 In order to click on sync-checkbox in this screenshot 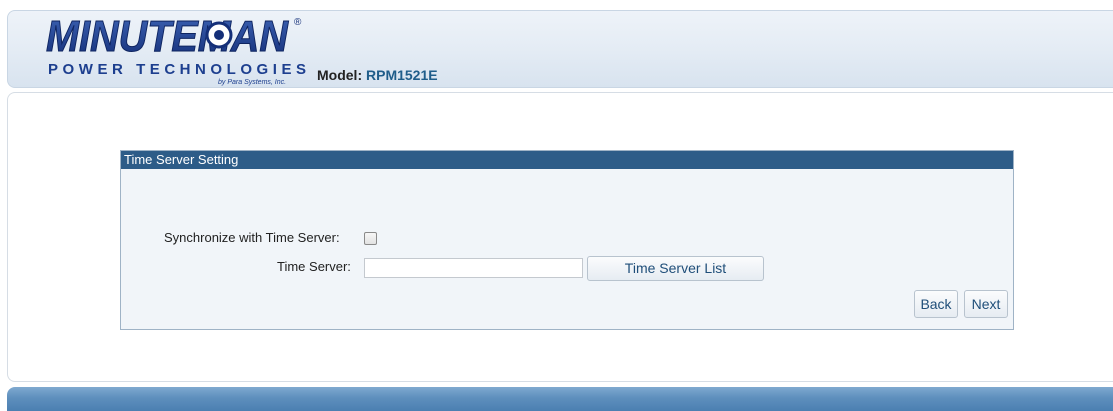, I will do `click(370, 238)`.